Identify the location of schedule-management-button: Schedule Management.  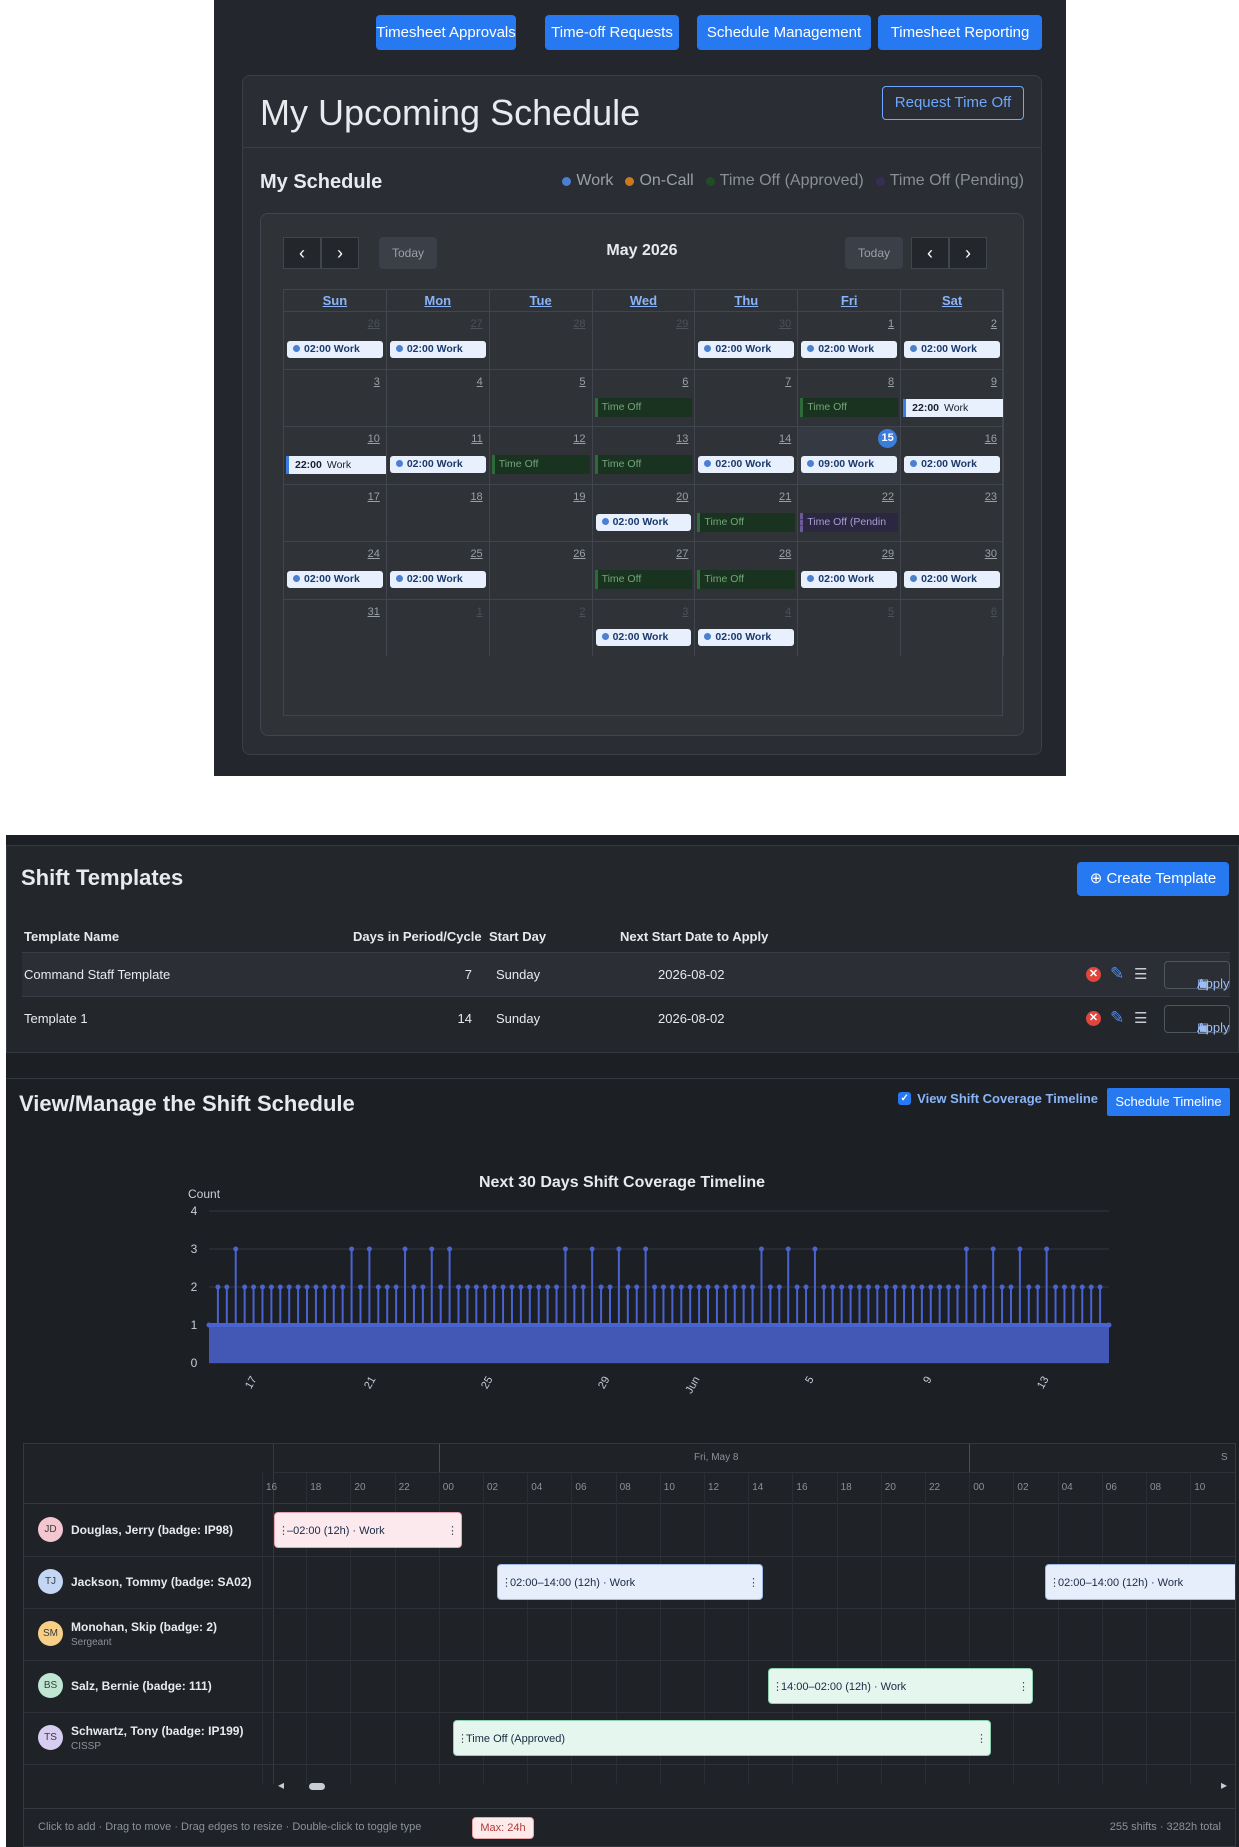
(784, 32).